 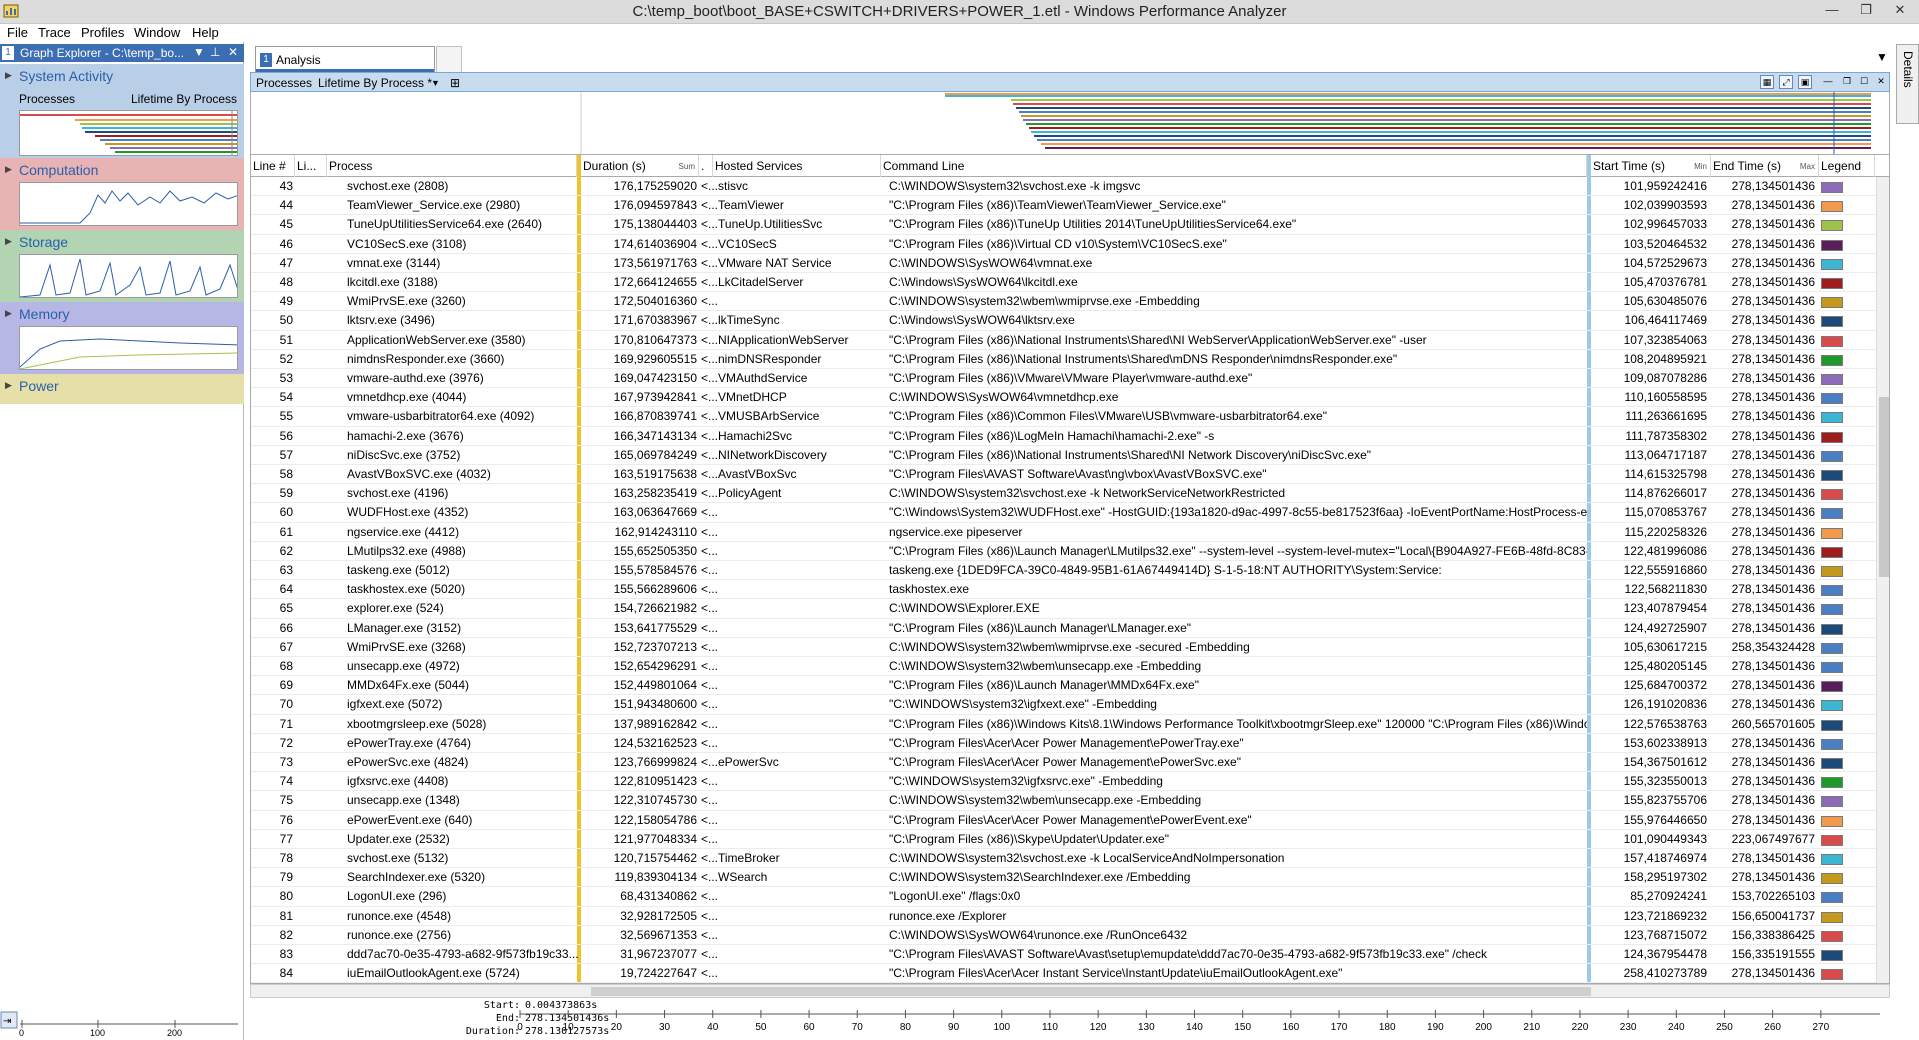 I want to click on graph-only-view-icon: ⤢, so click(x=1786, y=82).